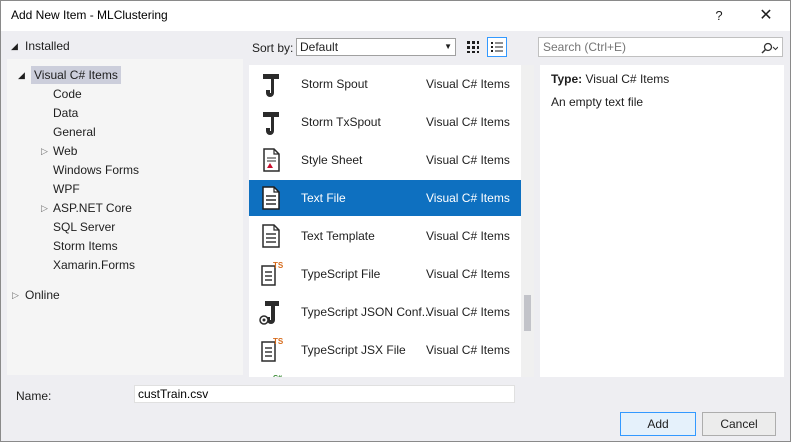 Image resolution: width=791 pixels, height=442 pixels. Describe the element at coordinates (597, 102) in the screenshot. I see `item-description: An empty text file` at that location.